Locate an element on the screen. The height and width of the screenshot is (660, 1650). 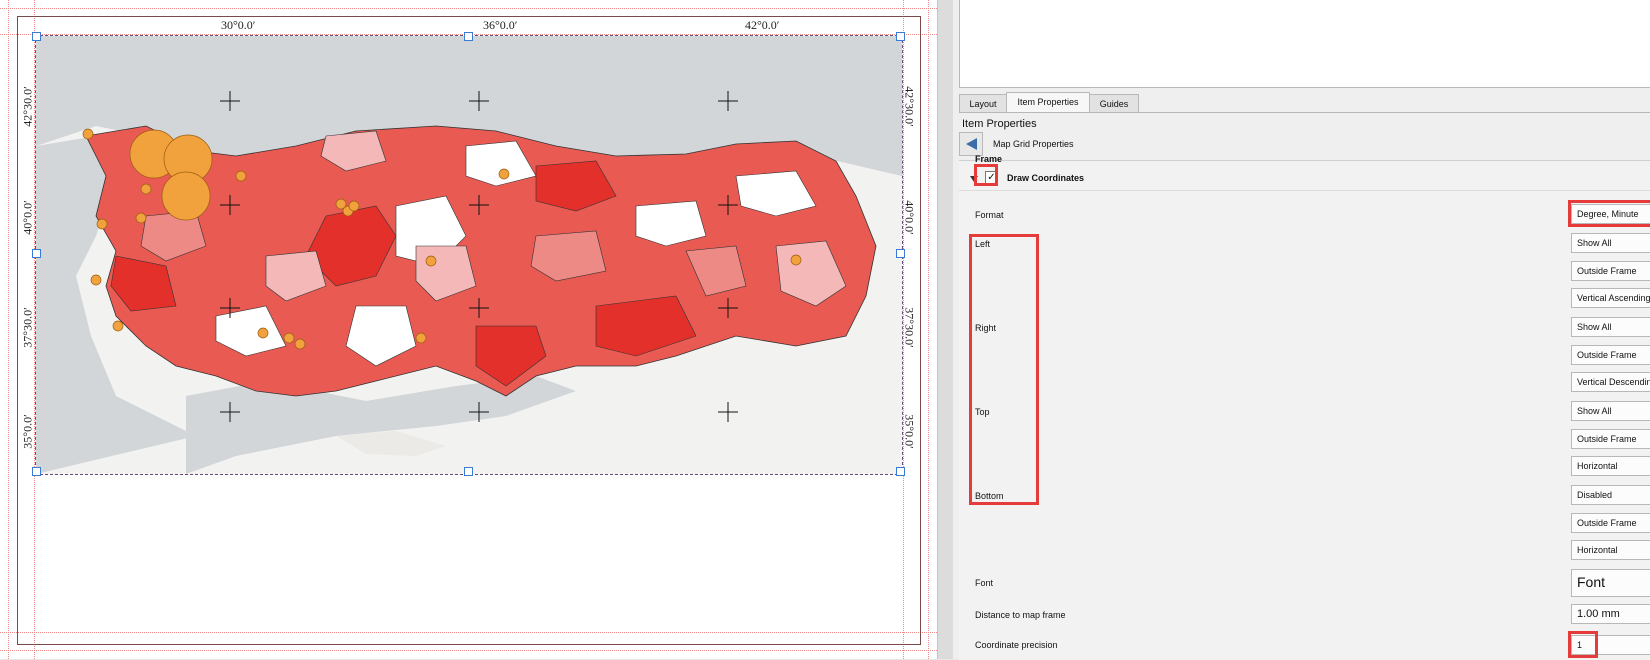
right-show-combo: Show All is located at coordinates (1610, 327).